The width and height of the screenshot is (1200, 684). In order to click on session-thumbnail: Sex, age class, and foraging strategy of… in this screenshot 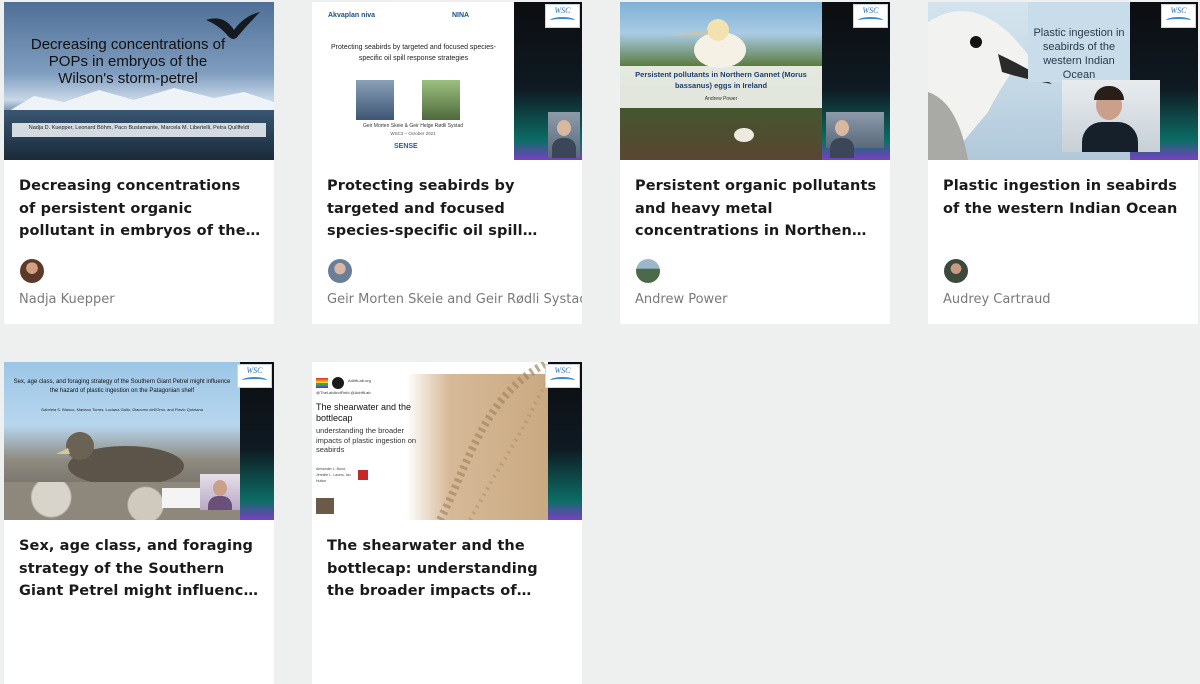, I will do `click(139, 441)`.